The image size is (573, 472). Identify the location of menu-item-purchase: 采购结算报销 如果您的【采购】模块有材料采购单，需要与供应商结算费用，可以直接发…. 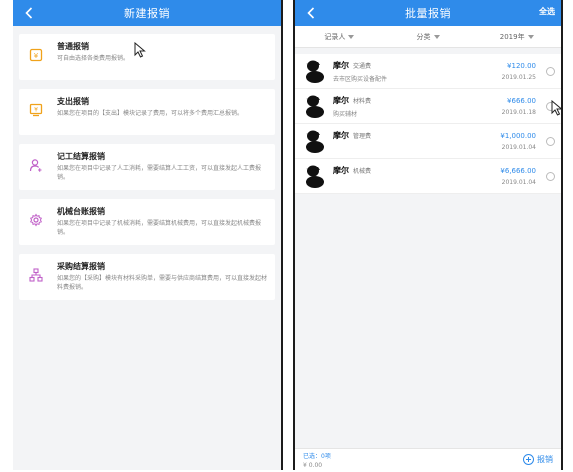
(147, 277).